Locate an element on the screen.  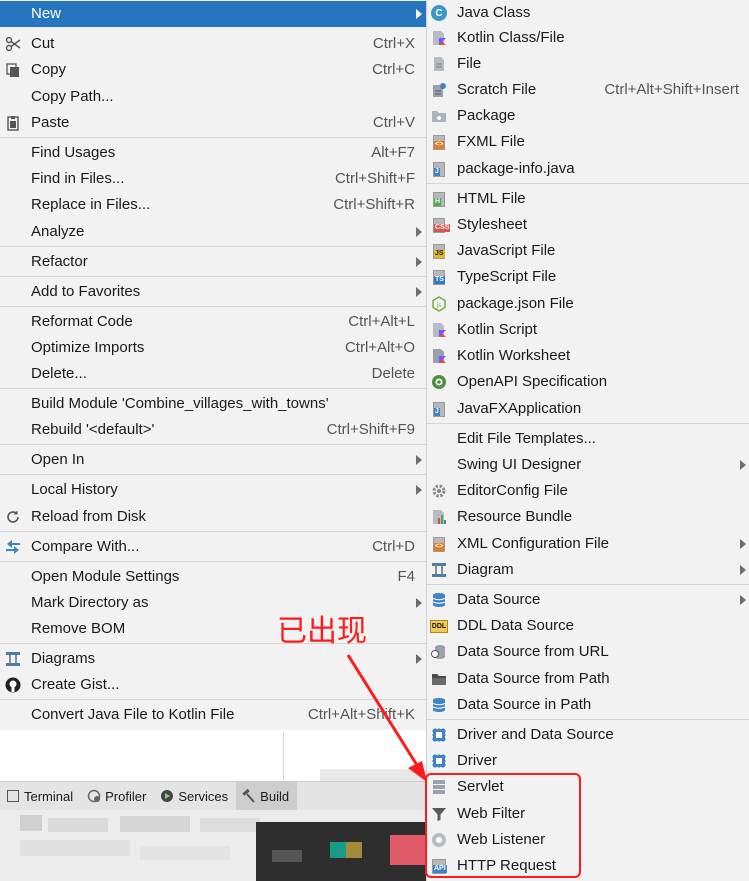
menu-item-open-in: Open In is located at coordinates (213, 460).